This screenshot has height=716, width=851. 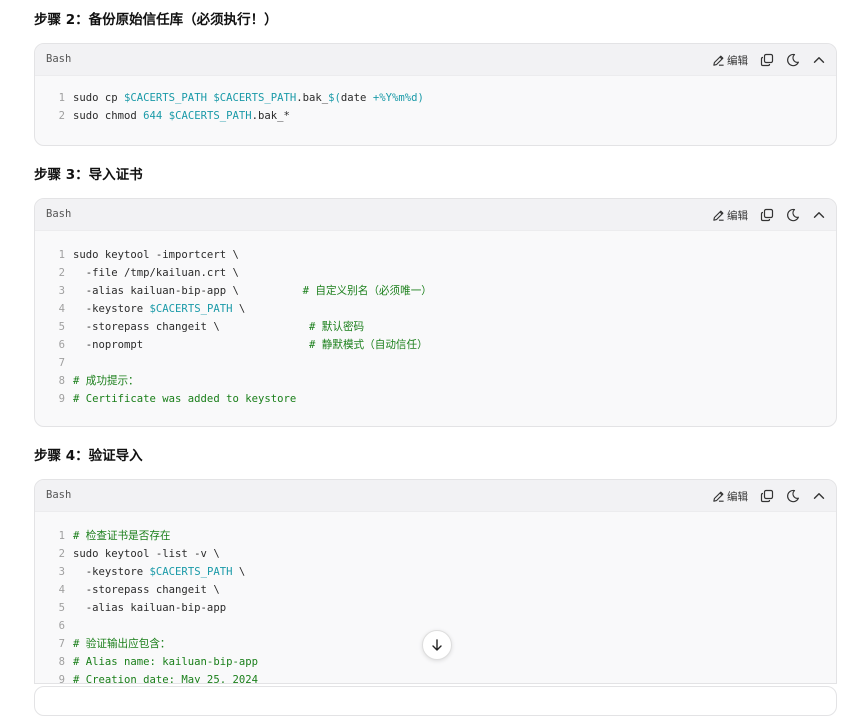 I want to click on line-code: -storepass changeit \ # 默认密码, so click(x=218, y=327).